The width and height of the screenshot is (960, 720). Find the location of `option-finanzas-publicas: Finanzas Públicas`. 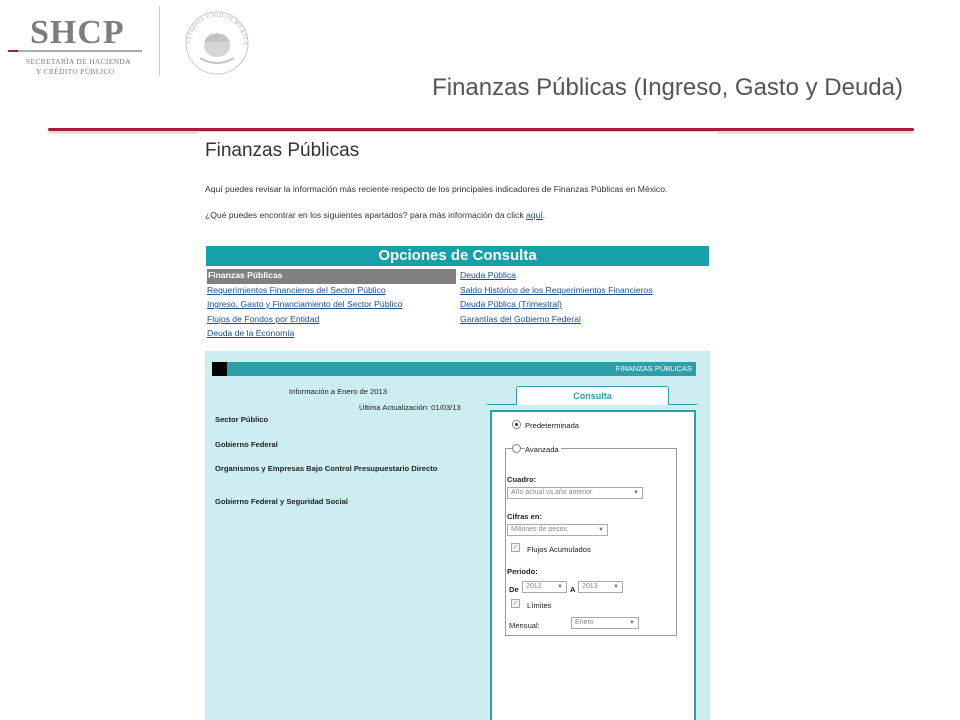

option-finanzas-publicas: Finanzas Públicas is located at coordinates (331, 276).